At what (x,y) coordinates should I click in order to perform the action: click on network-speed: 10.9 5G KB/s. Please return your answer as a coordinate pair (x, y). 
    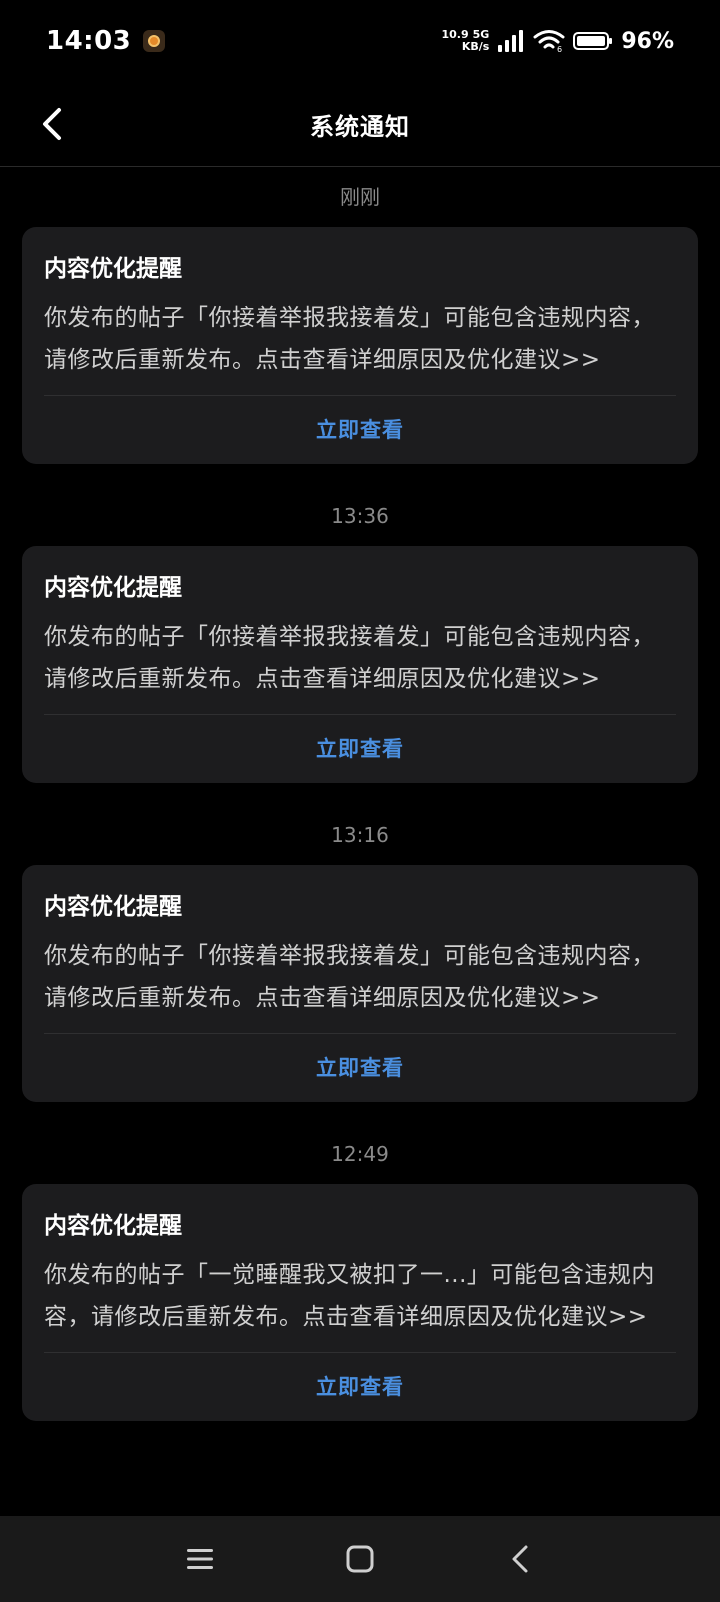
    Looking at the image, I should click on (466, 41).